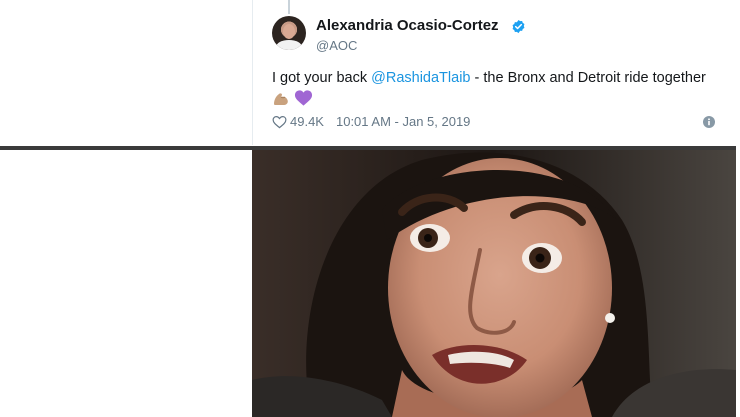 This screenshot has height=417, width=740. I want to click on author-handle: @AOC, so click(336, 45).